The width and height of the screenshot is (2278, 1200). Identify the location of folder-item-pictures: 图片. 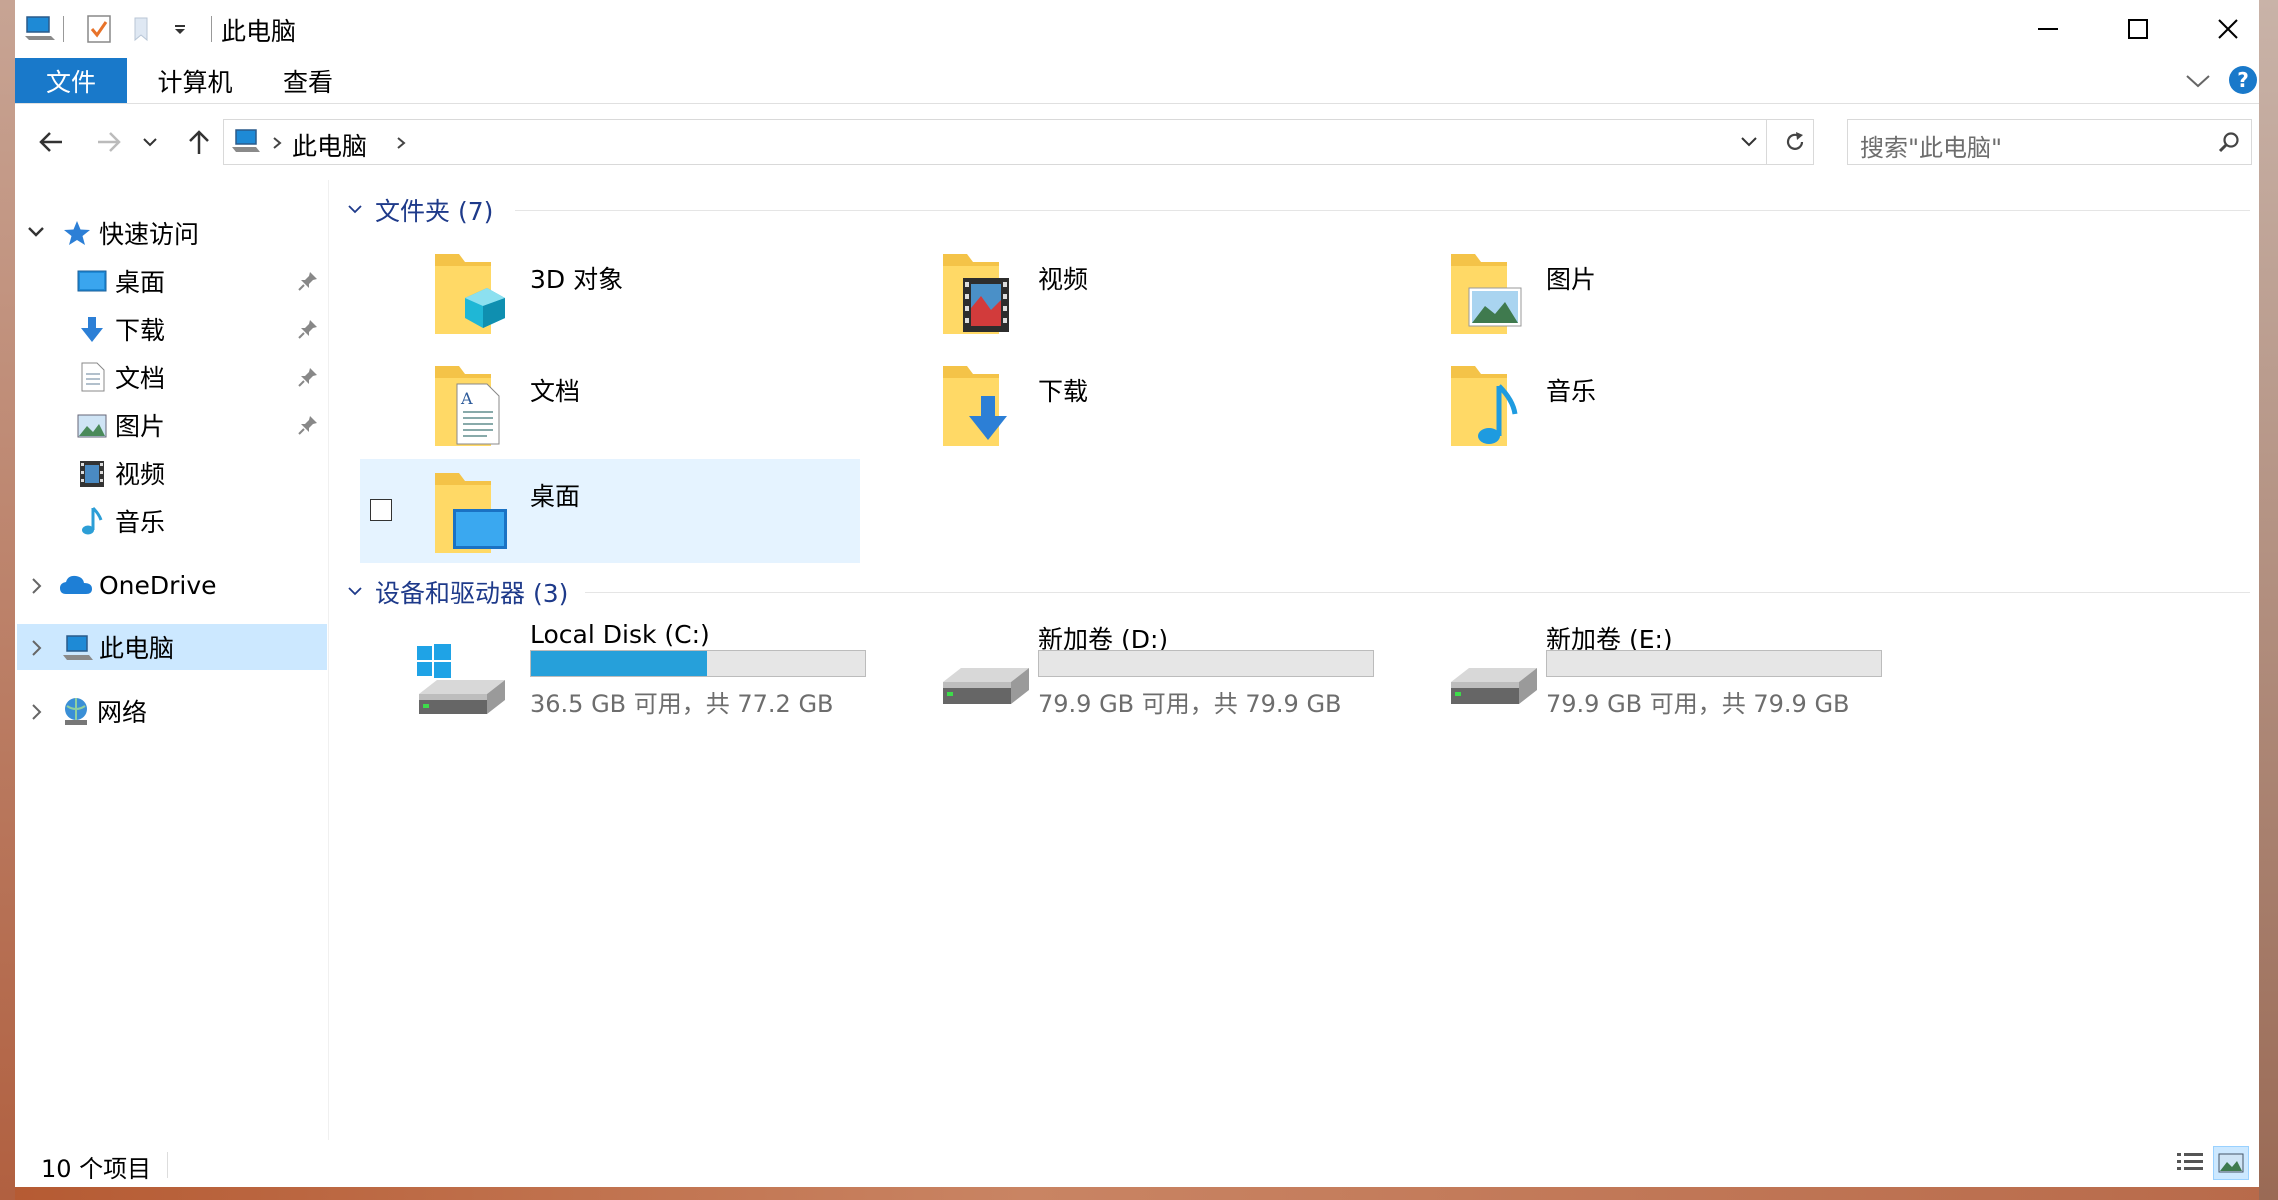
(1641, 296).